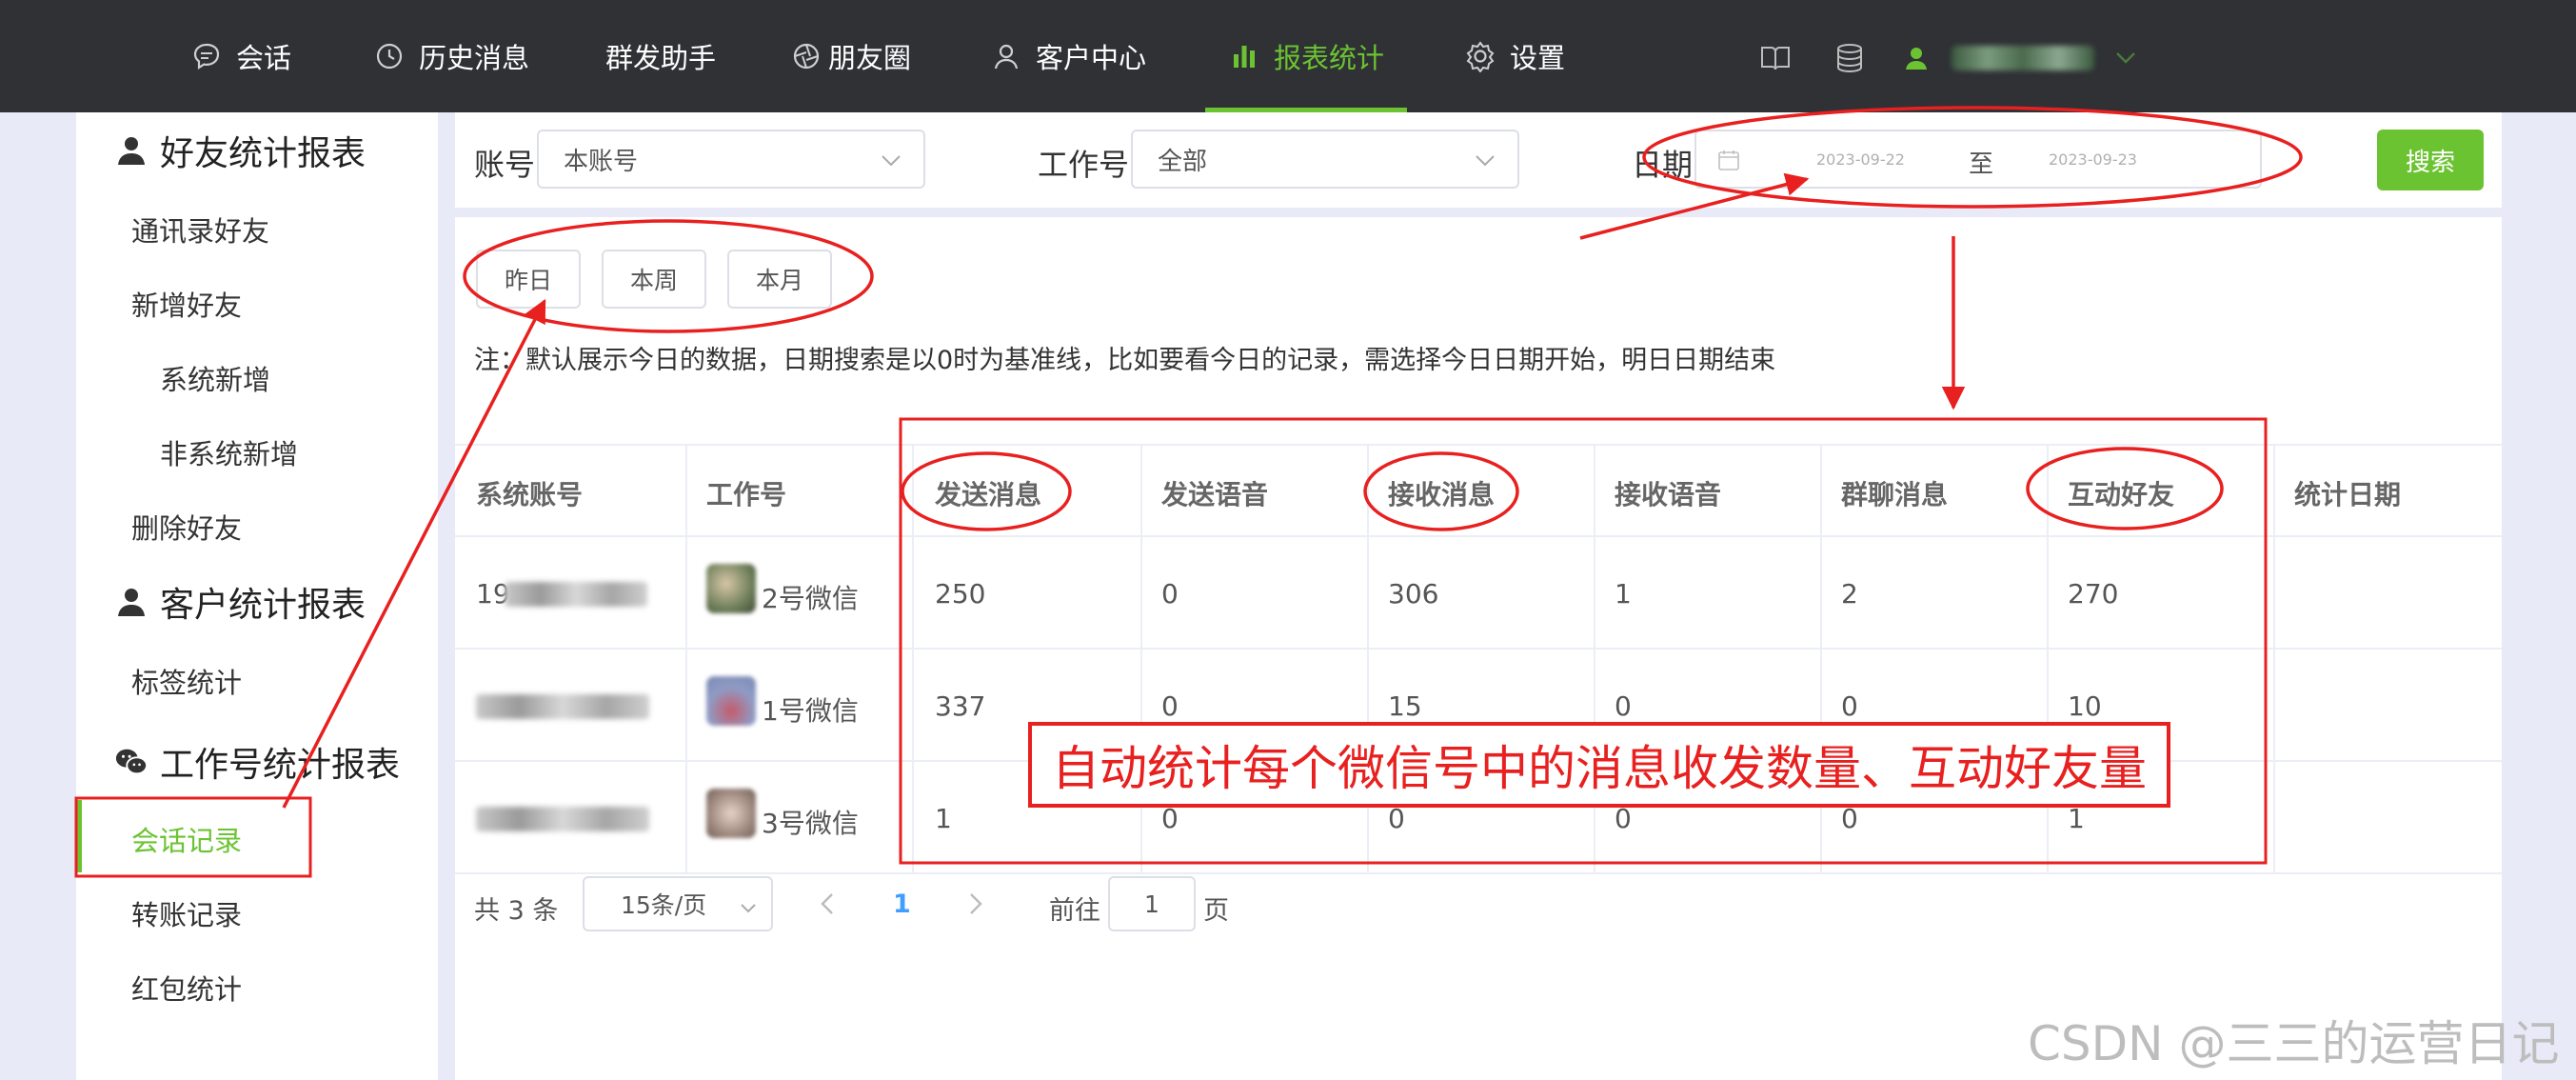  What do you see at coordinates (263, 605) in the screenshot?
I see `sidebar-group-label: 客户统计报表` at bounding box center [263, 605].